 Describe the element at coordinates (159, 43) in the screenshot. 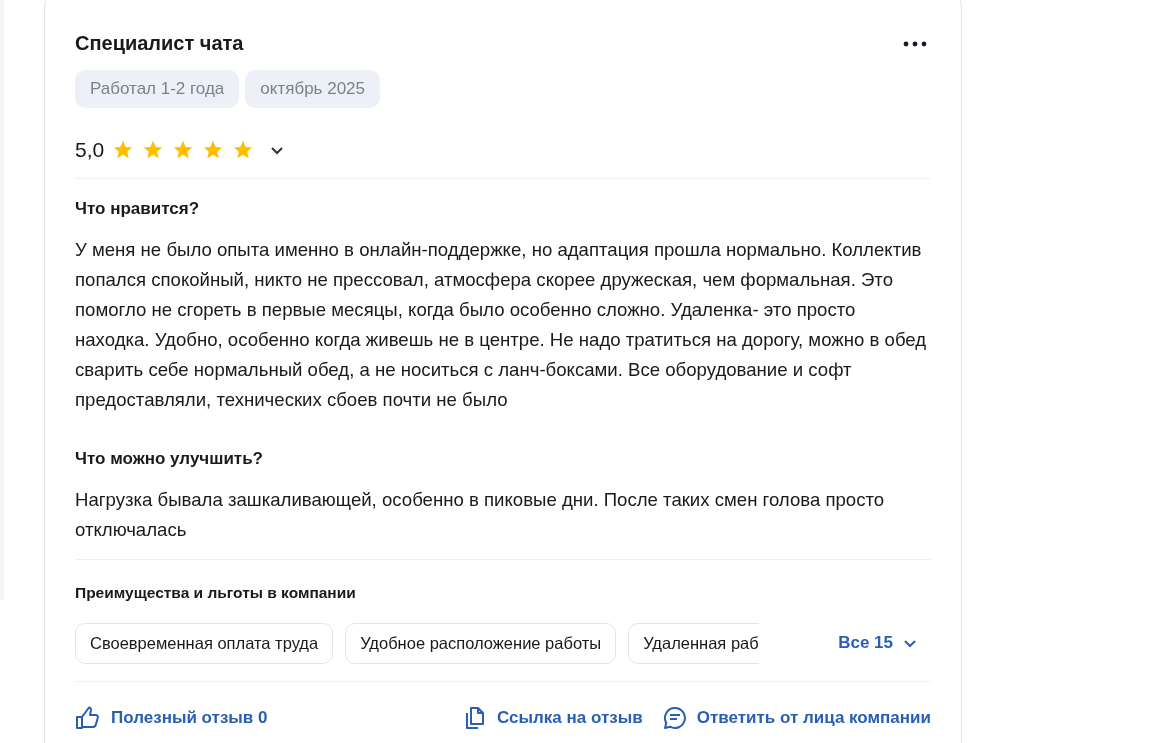

I see `review-title: Специалист чата` at that location.